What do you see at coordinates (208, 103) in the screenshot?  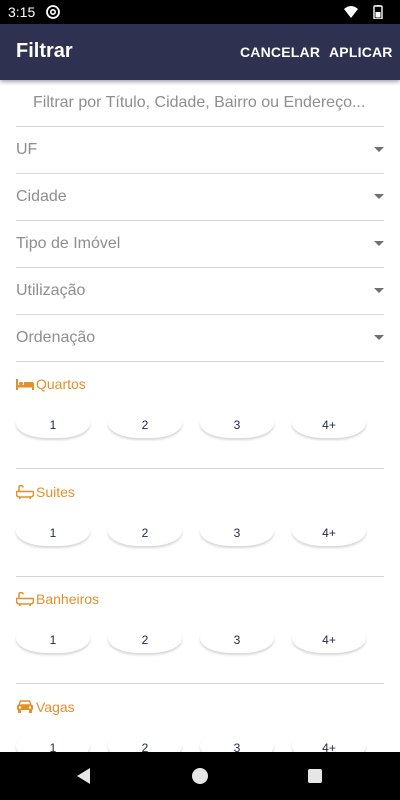 I see `search-input` at bounding box center [208, 103].